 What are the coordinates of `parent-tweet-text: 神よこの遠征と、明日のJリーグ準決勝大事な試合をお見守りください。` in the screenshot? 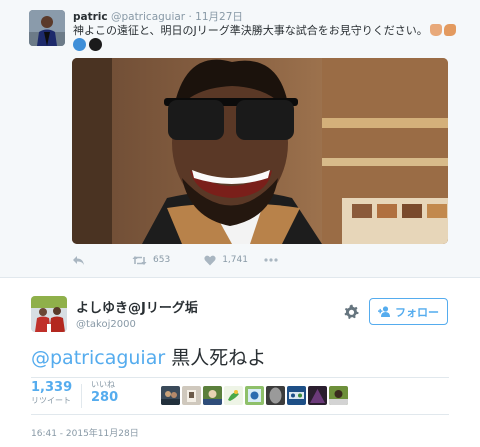 It's located at (264, 31).